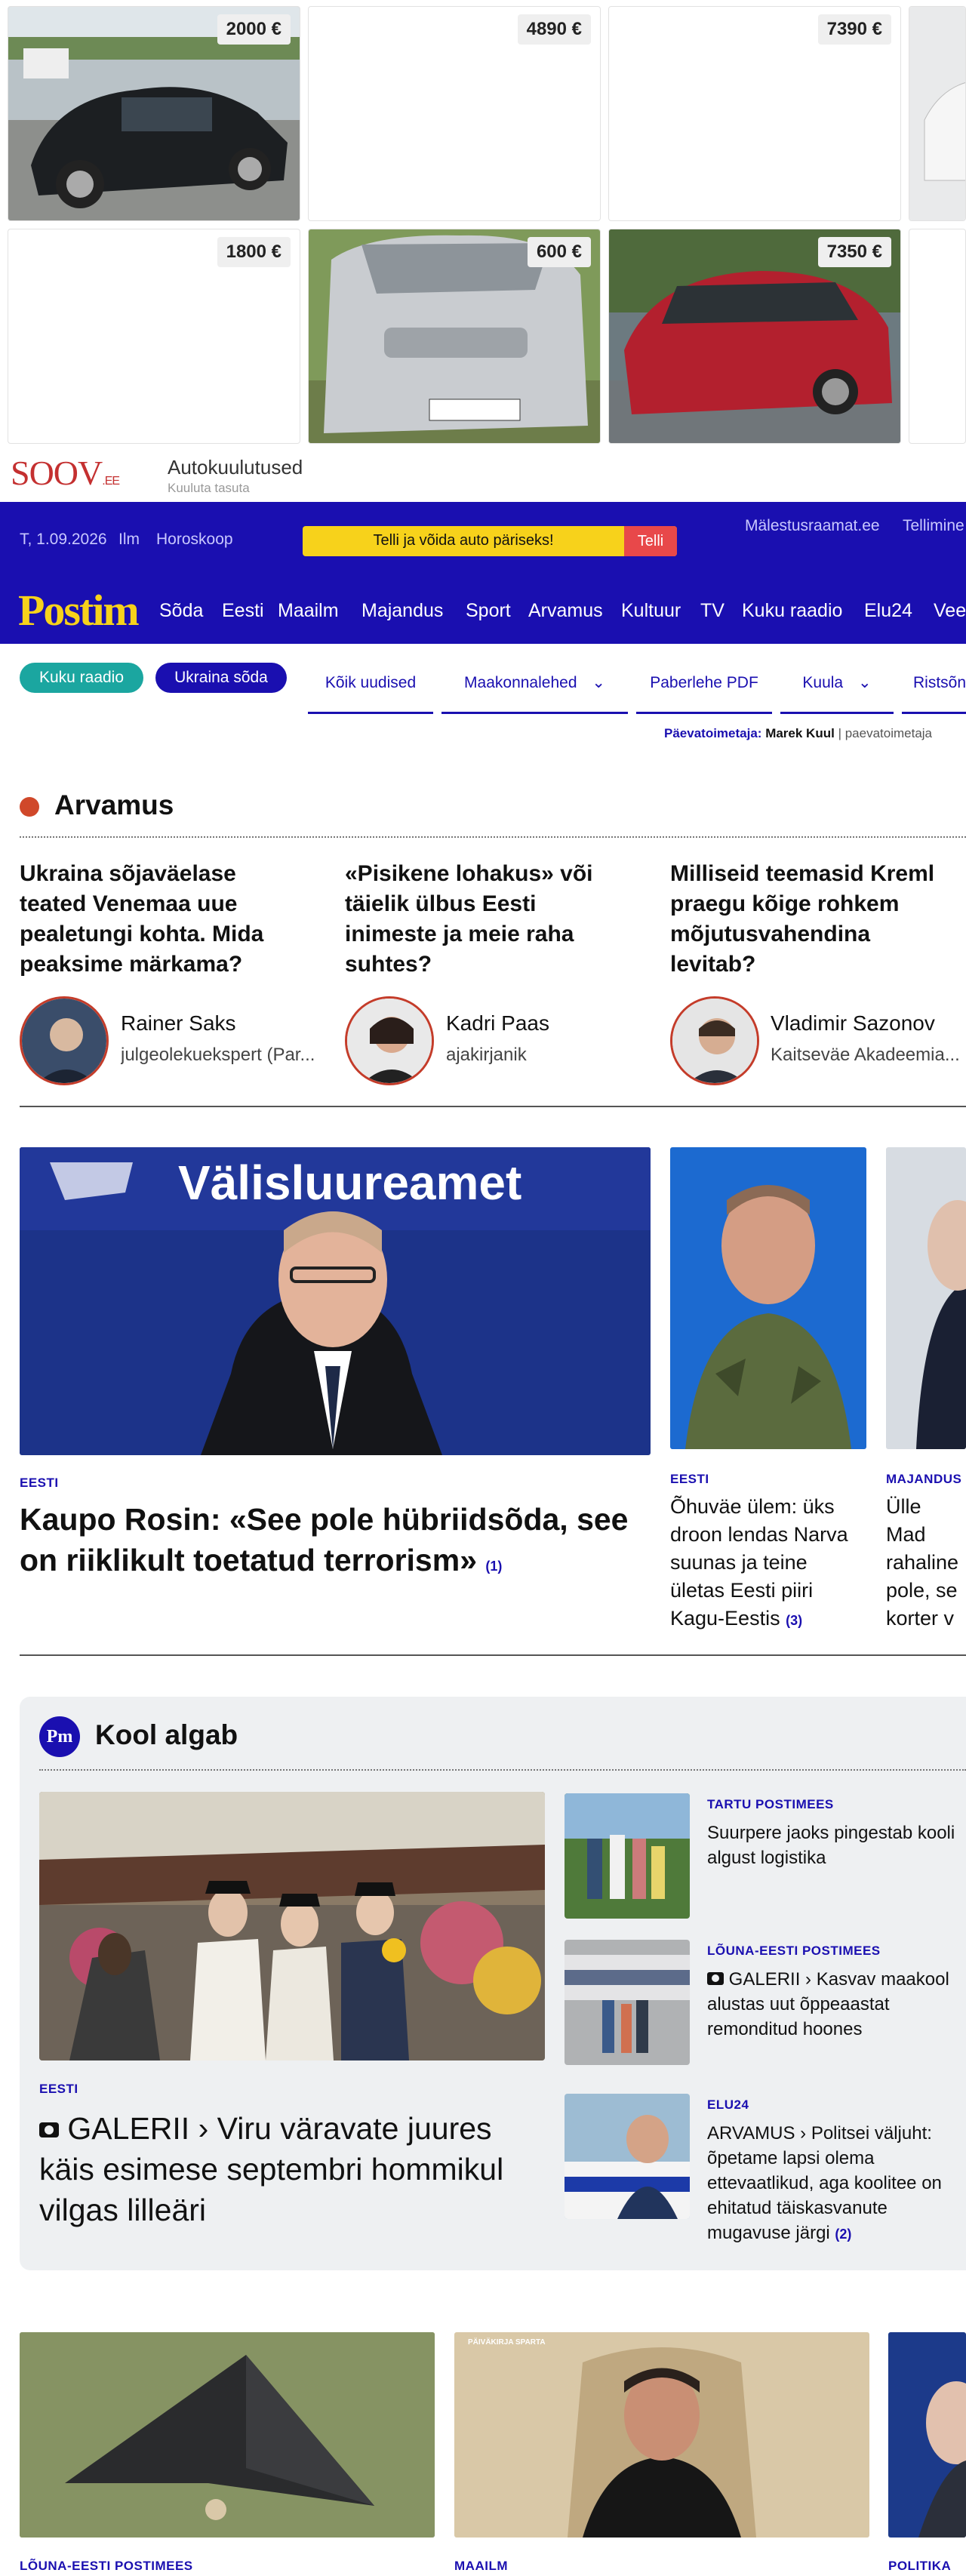 This screenshot has width=966, height=2576. Describe the element at coordinates (520, 682) in the screenshot. I see `tab-maakonnalehed-label: Maakonnalehed` at that location.